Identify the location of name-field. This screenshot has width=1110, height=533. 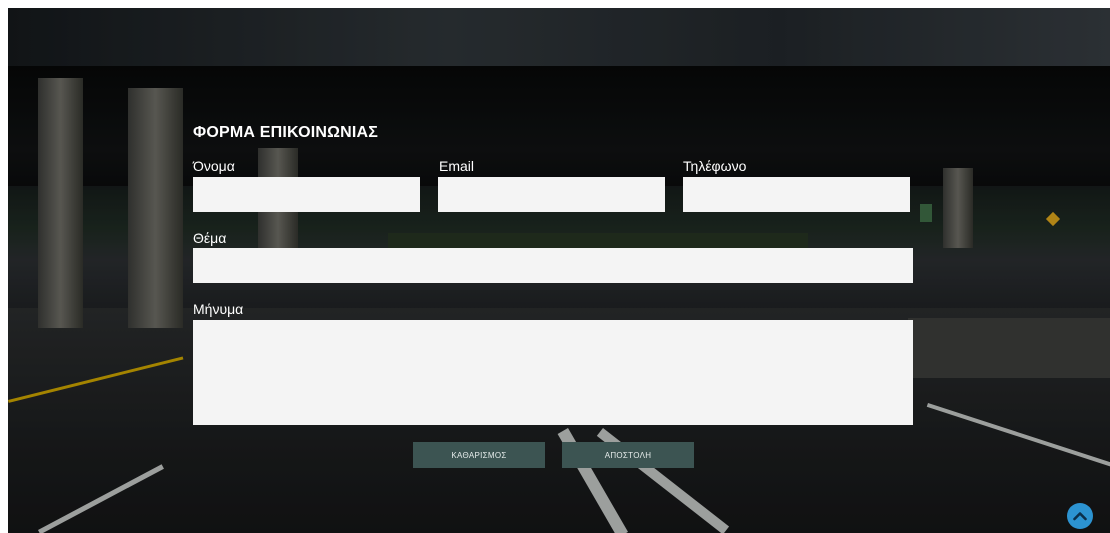
(306, 194).